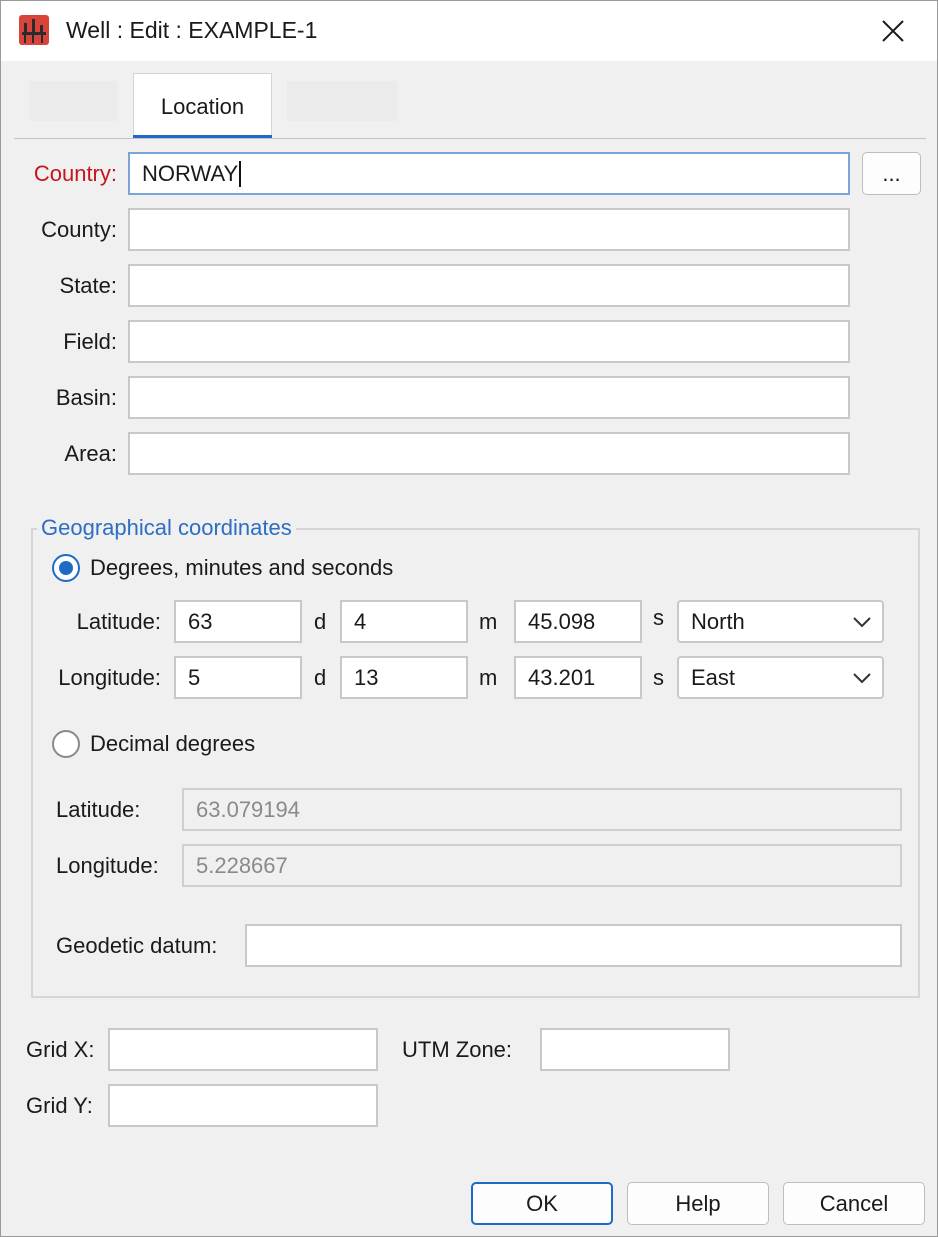 The height and width of the screenshot is (1237, 938). I want to click on country-input: NORWAY, so click(489, 173).